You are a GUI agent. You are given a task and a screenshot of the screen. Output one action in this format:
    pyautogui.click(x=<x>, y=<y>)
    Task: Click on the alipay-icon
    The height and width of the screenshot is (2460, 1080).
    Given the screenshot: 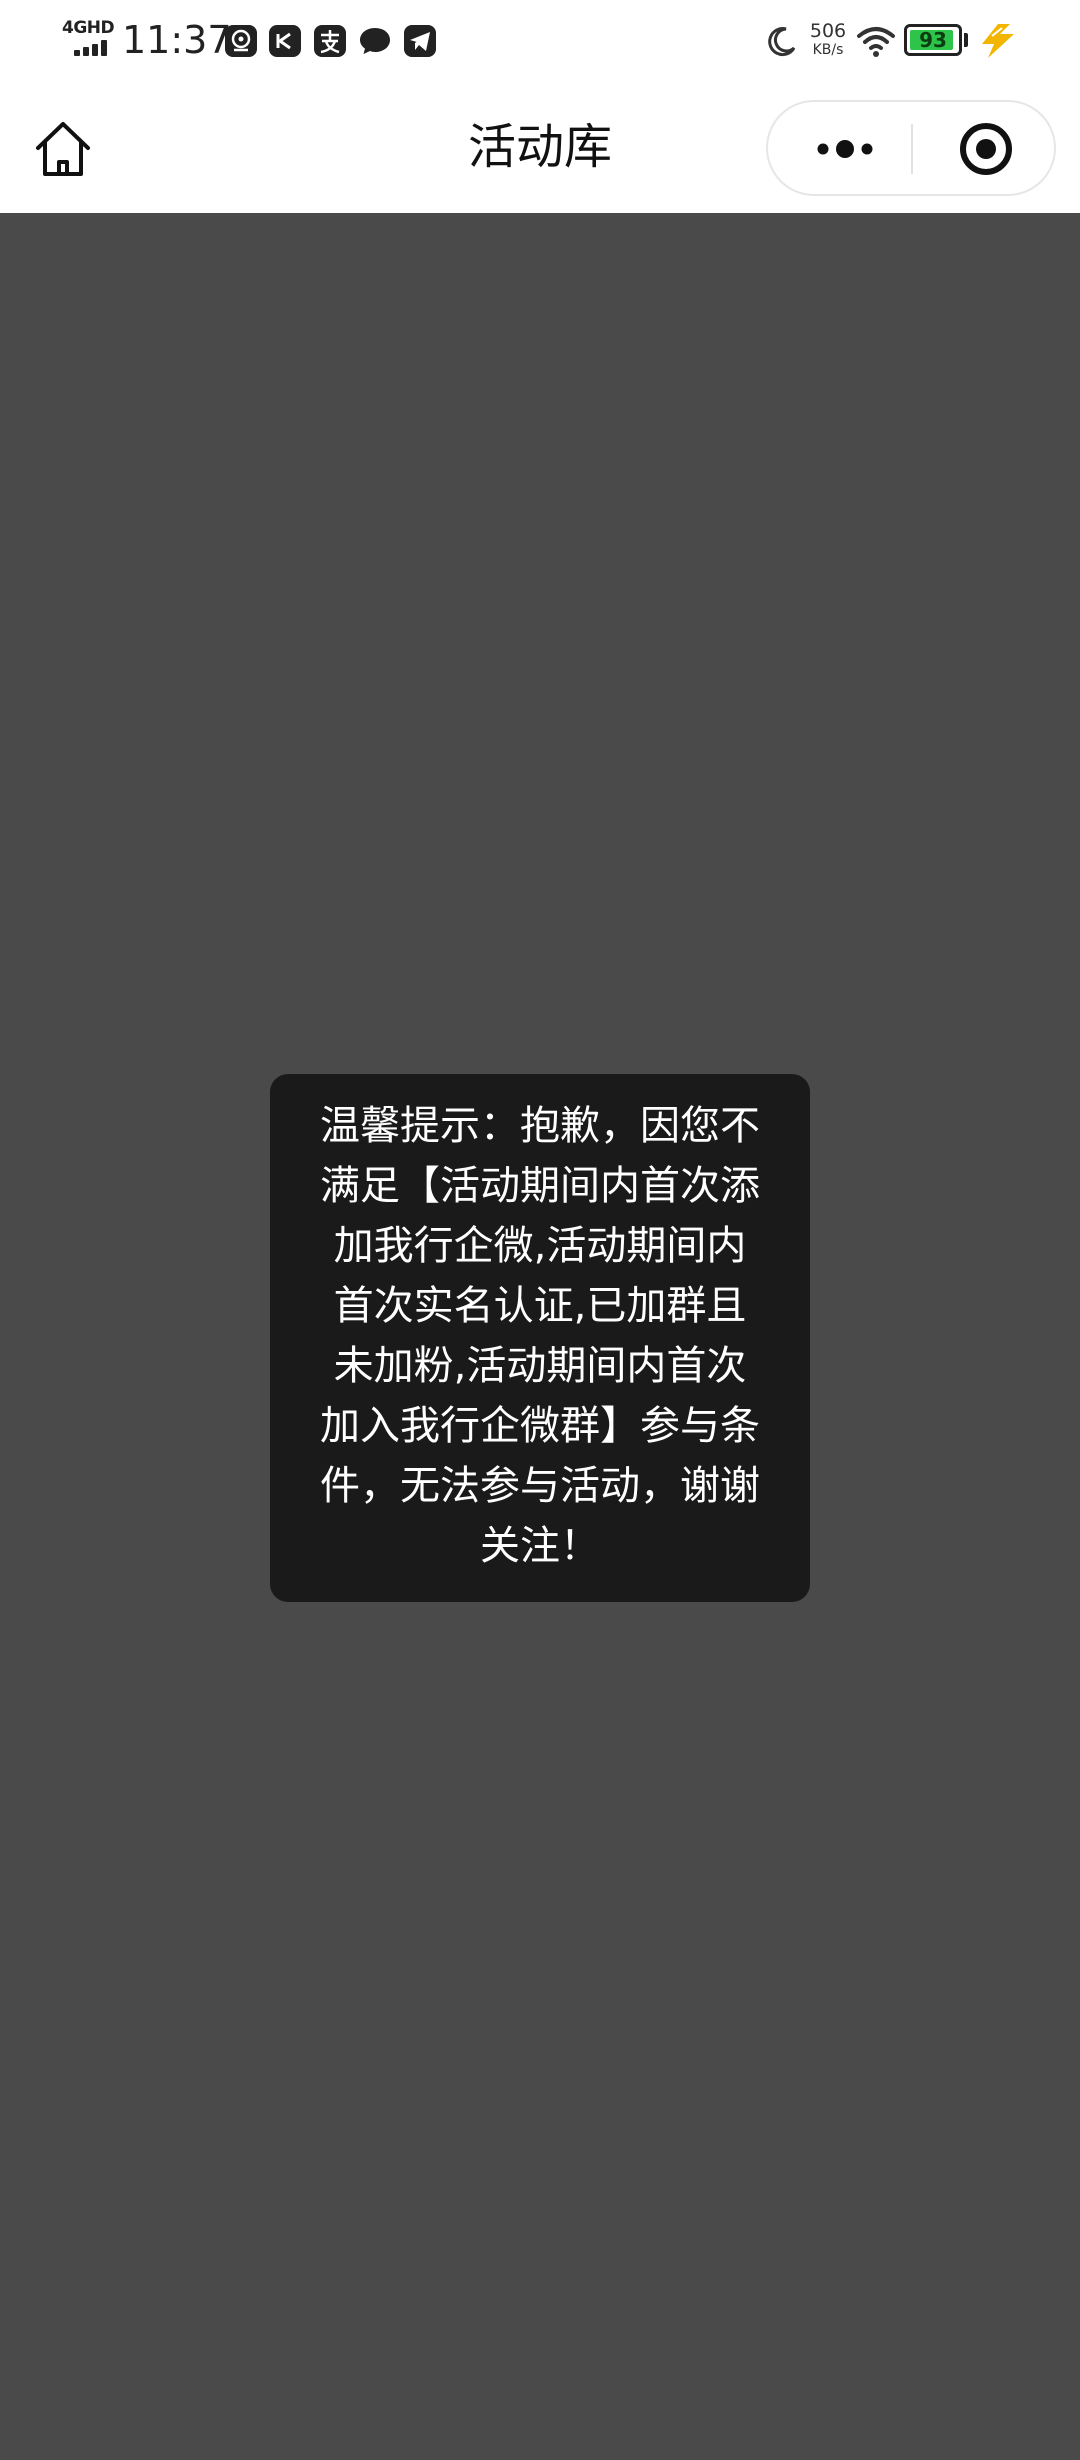 What is the action you would take?
    pyautogui.click(x=330, y=41)
    